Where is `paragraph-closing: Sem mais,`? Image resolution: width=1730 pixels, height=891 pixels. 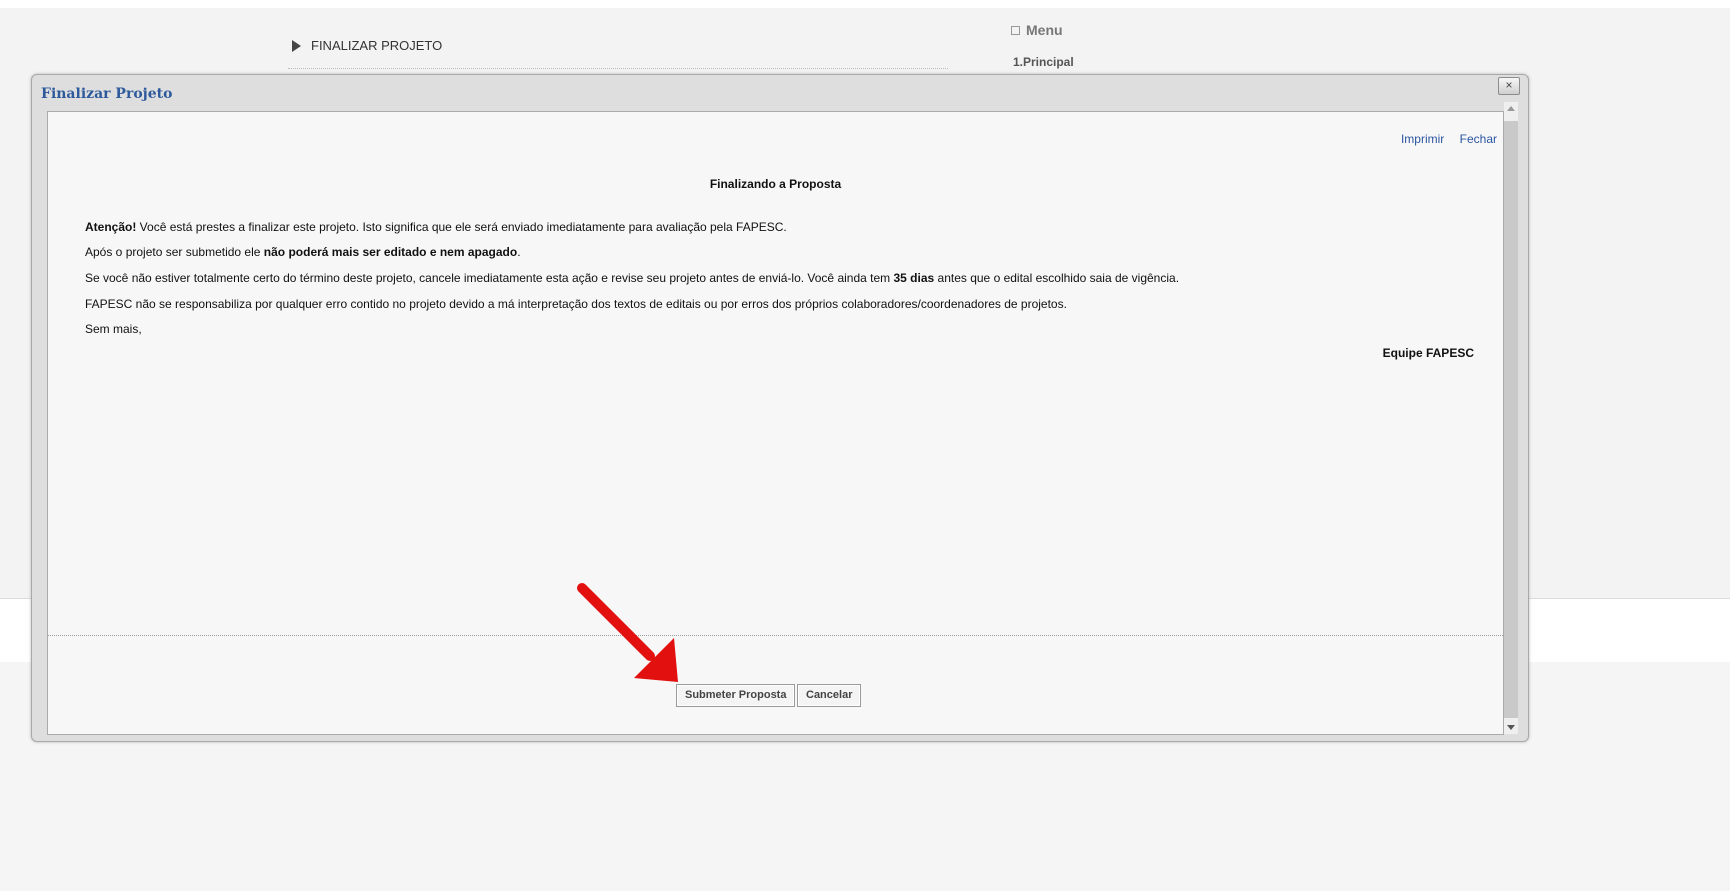
paragraph-closing: Sem mais, is located at coordinates (113, 329).